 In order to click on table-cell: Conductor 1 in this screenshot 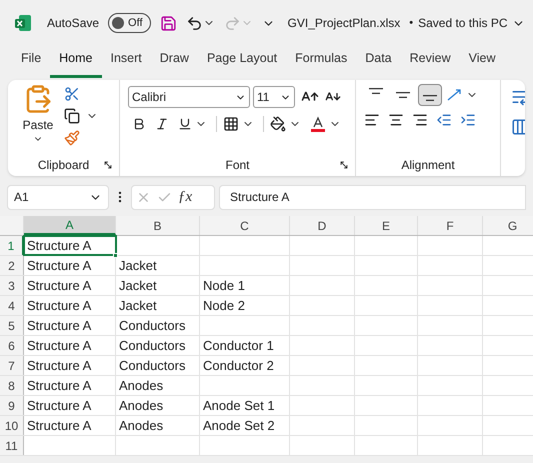, I will do `click(245, 345)`.